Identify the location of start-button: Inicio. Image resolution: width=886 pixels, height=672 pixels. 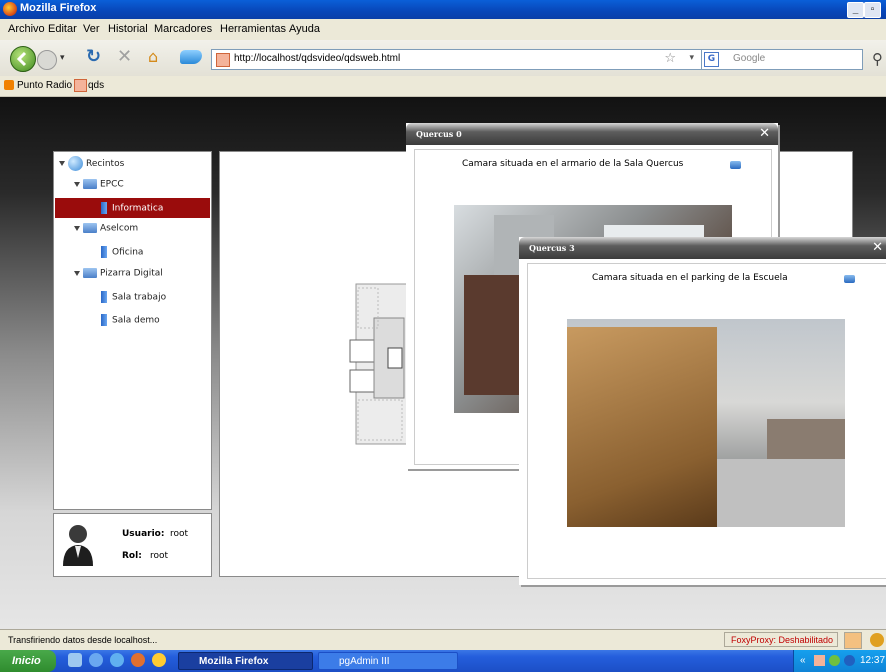
(28, 661).